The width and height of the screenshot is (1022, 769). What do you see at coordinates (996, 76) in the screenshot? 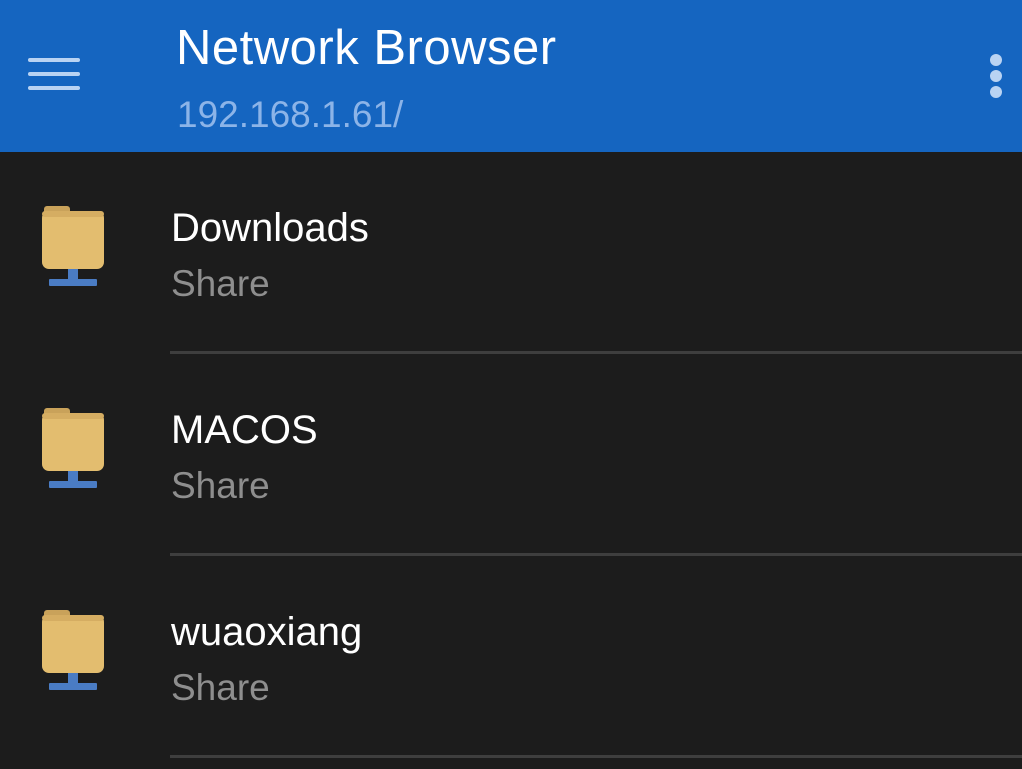
I see `overflow-menu-button` at bounding box center [996, 76].